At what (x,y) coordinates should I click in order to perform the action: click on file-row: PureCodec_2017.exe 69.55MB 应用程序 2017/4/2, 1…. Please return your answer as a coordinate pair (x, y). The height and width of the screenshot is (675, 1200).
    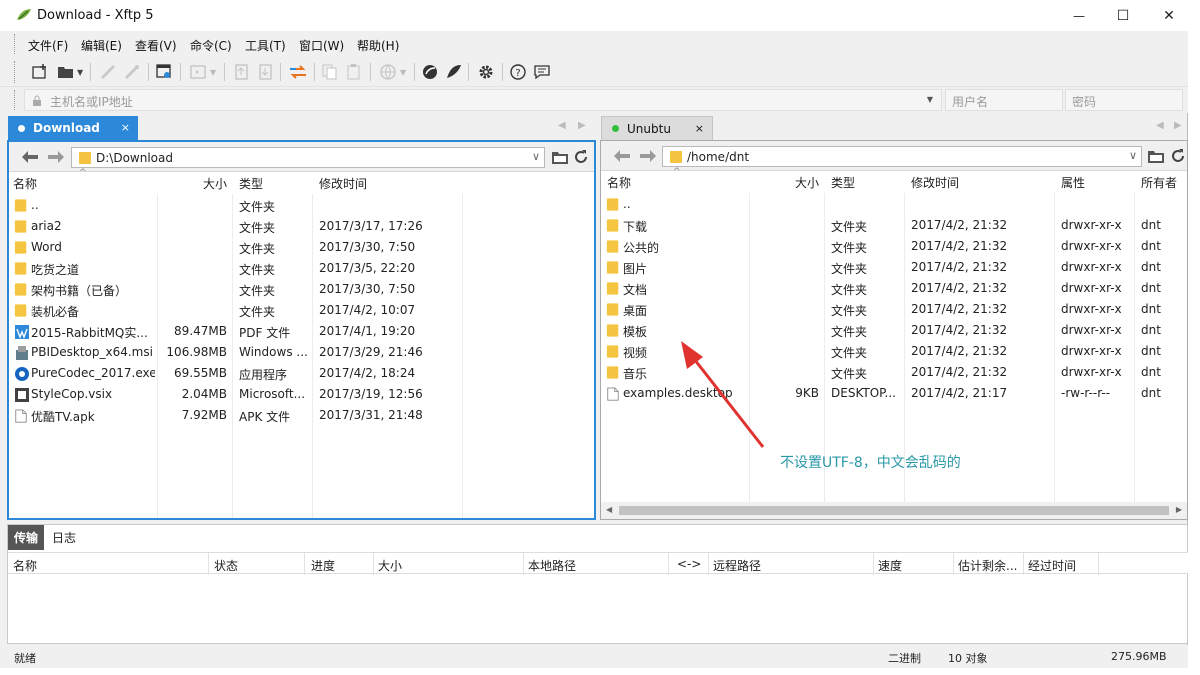
    Looking at the image, I should click on (301, 373).